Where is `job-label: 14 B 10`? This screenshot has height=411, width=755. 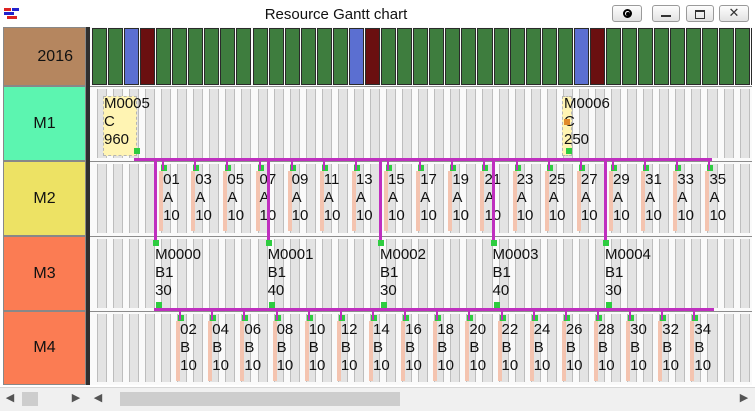 job-label: 14 B 10 is located at coordinates (381, 348).